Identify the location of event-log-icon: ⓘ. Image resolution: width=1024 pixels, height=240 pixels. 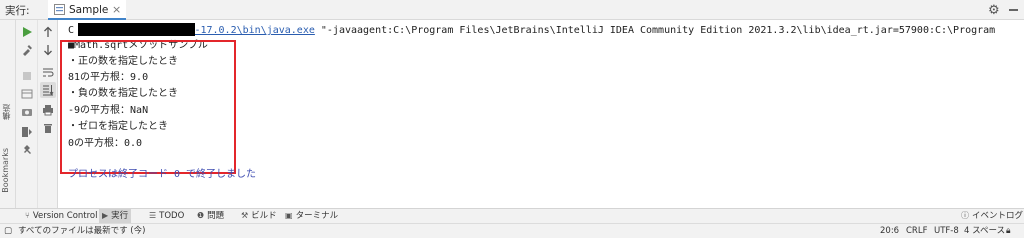
(965, 215).